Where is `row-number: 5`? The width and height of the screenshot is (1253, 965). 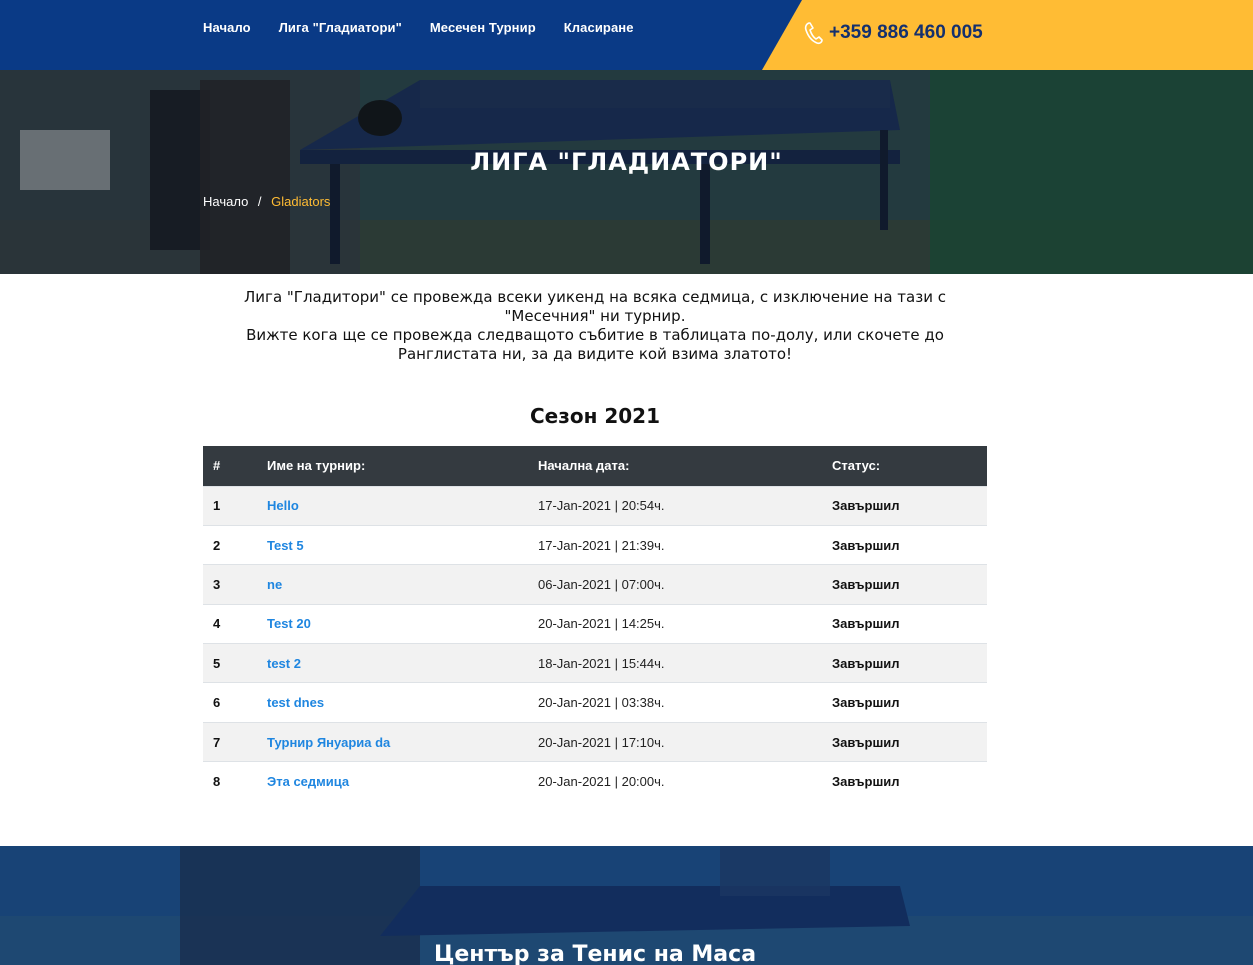 row-number: 5 is located at coordinates (217, 663).